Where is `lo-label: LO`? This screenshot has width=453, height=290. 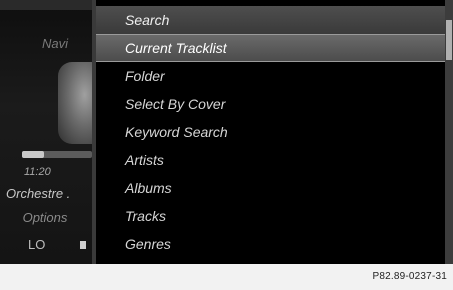 lo-label: LO is located at coordinates (37, 244).